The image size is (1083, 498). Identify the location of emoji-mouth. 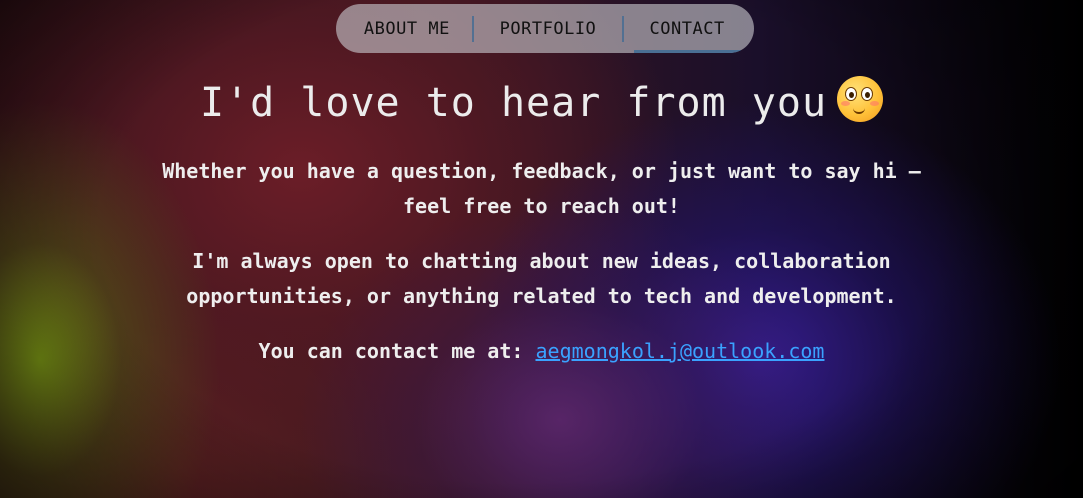
(859, 110).